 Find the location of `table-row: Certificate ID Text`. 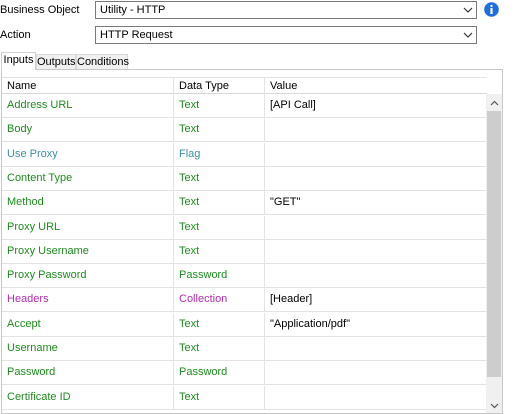

table-row: Certificate ID Text is located at coordinates (244, 397).